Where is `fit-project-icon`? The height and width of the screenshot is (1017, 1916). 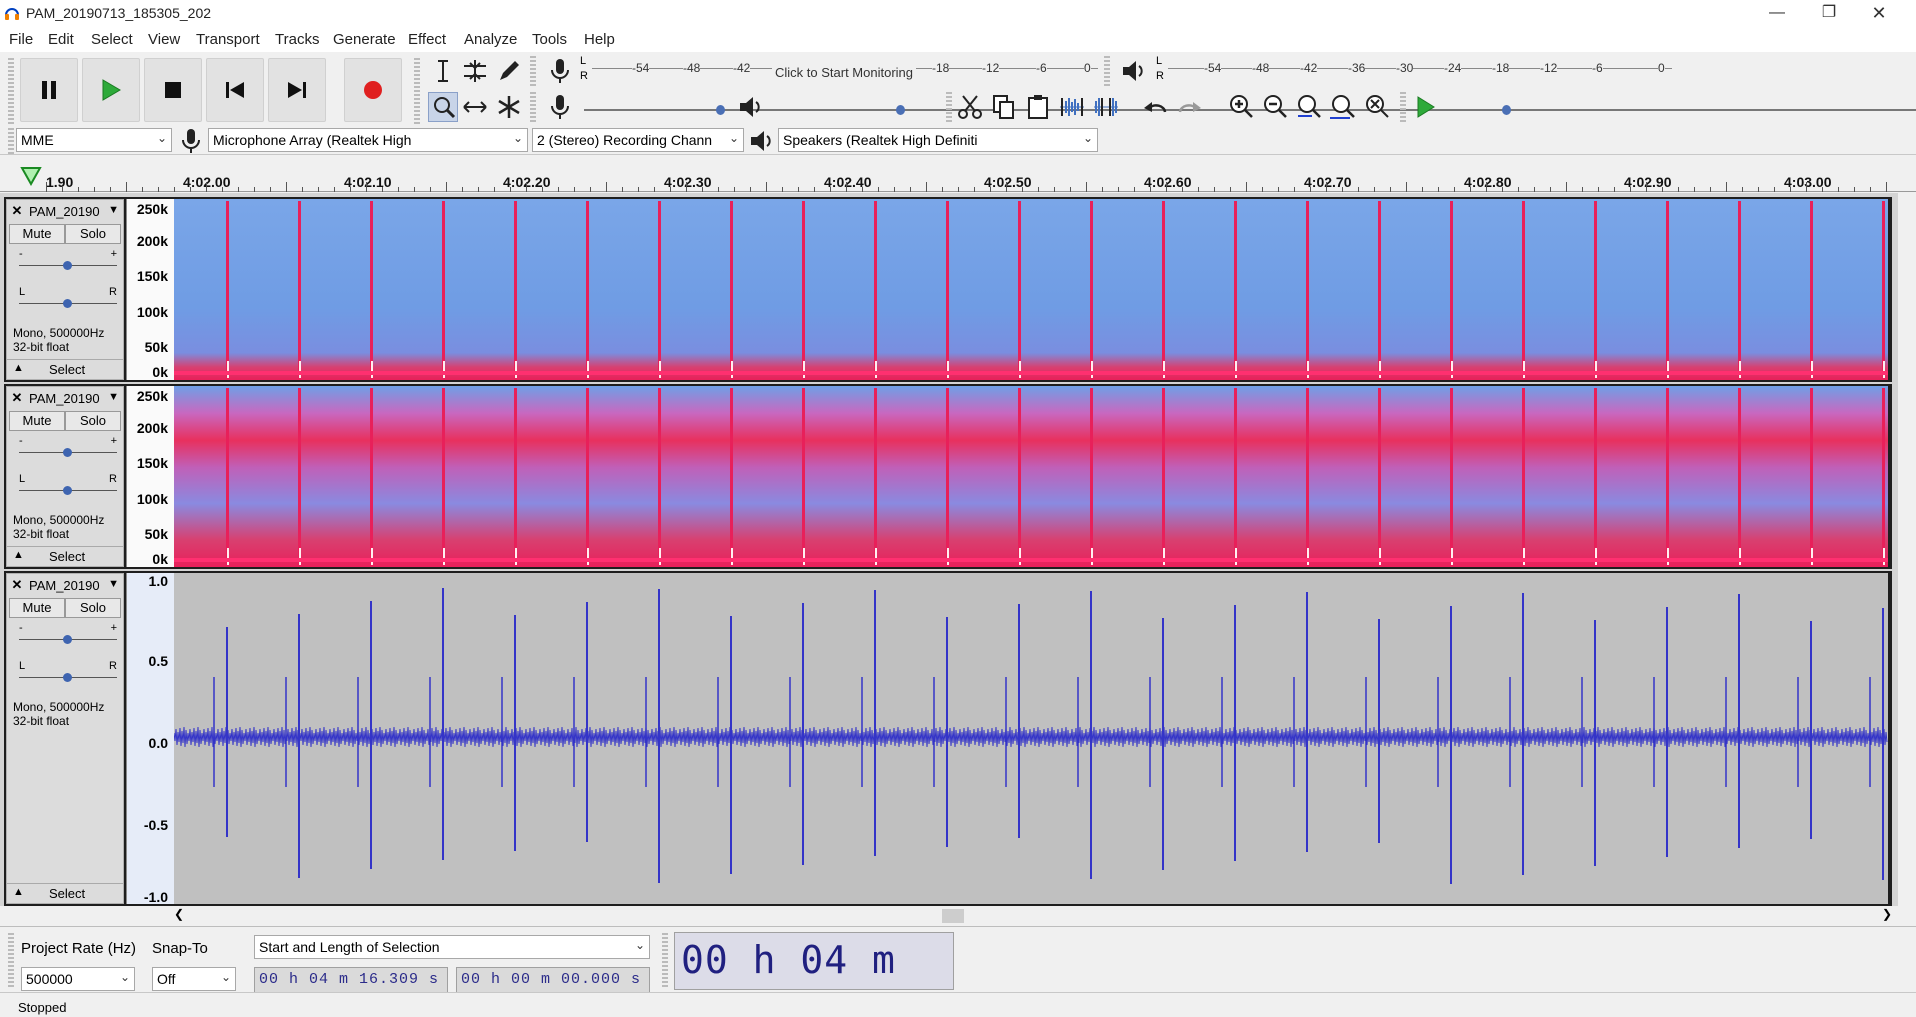 fit-project-icon is located at coordinates (1343, 107).